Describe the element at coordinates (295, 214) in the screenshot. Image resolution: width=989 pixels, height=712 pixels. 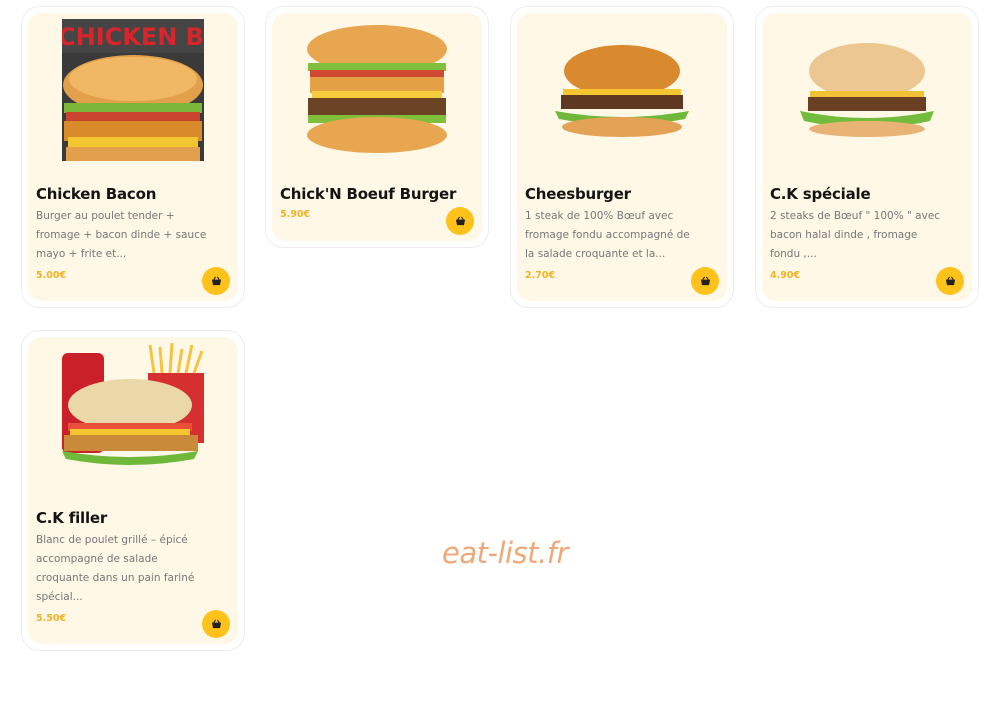
I see `product-price: 5.90€` at that location.